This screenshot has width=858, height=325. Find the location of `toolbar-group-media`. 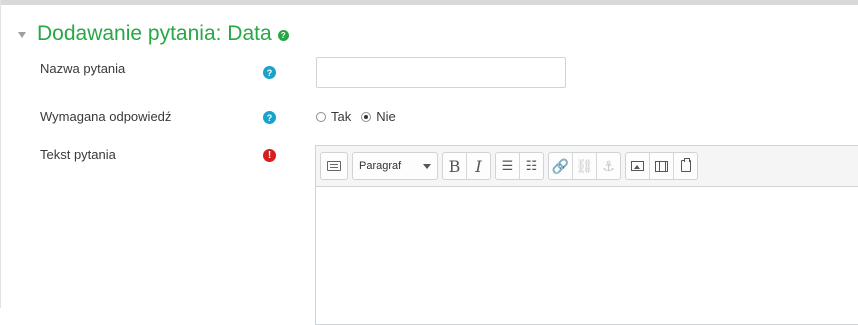

toolbar-group-media is located at coordinates (661, 166).